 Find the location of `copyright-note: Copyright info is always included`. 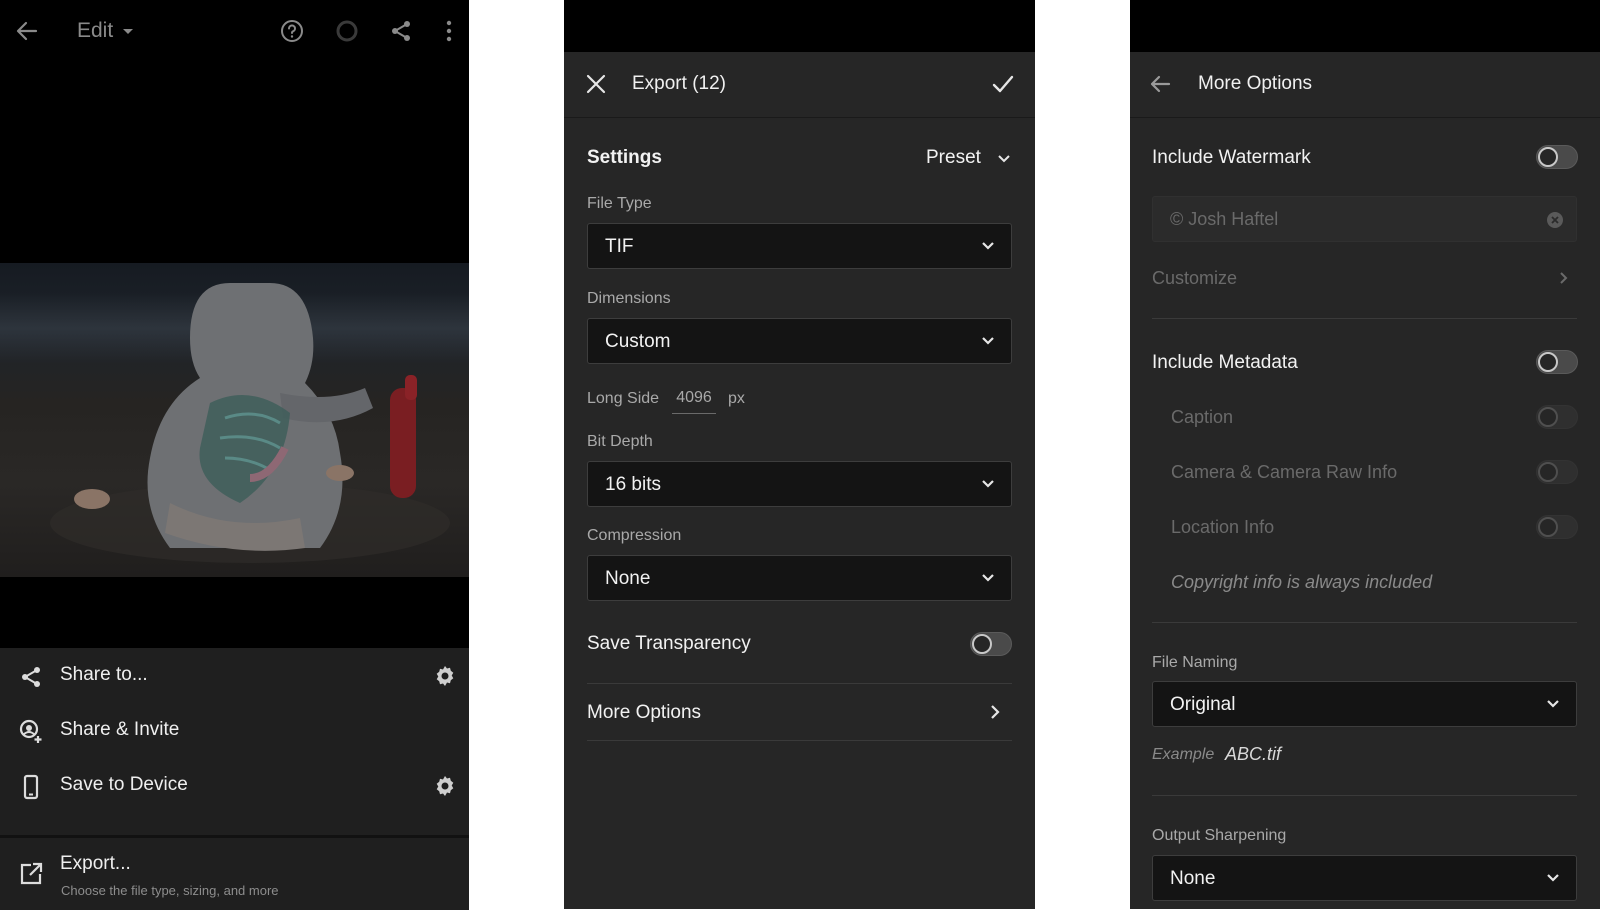

copyright-note: Copyright info is always included is located at coordinates (1302, 582).